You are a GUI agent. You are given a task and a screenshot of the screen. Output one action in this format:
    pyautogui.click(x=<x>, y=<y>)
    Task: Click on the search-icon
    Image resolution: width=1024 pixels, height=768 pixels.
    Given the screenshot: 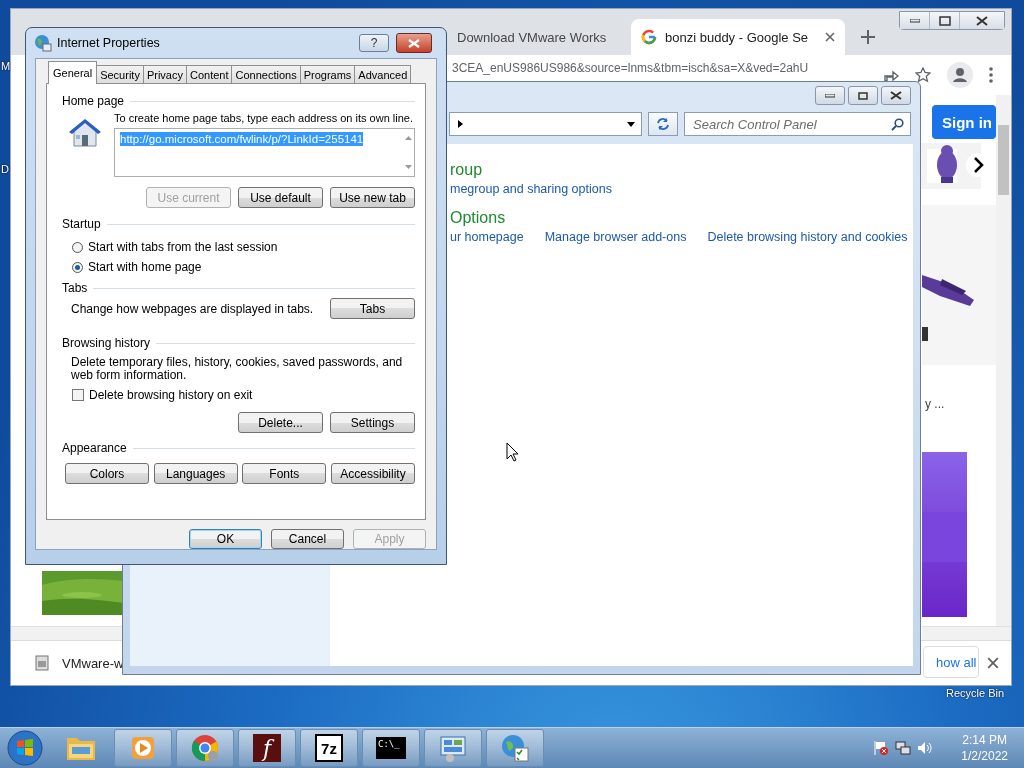 What is the action you would take?
    pyautogui.click(x=897, y=124)
    